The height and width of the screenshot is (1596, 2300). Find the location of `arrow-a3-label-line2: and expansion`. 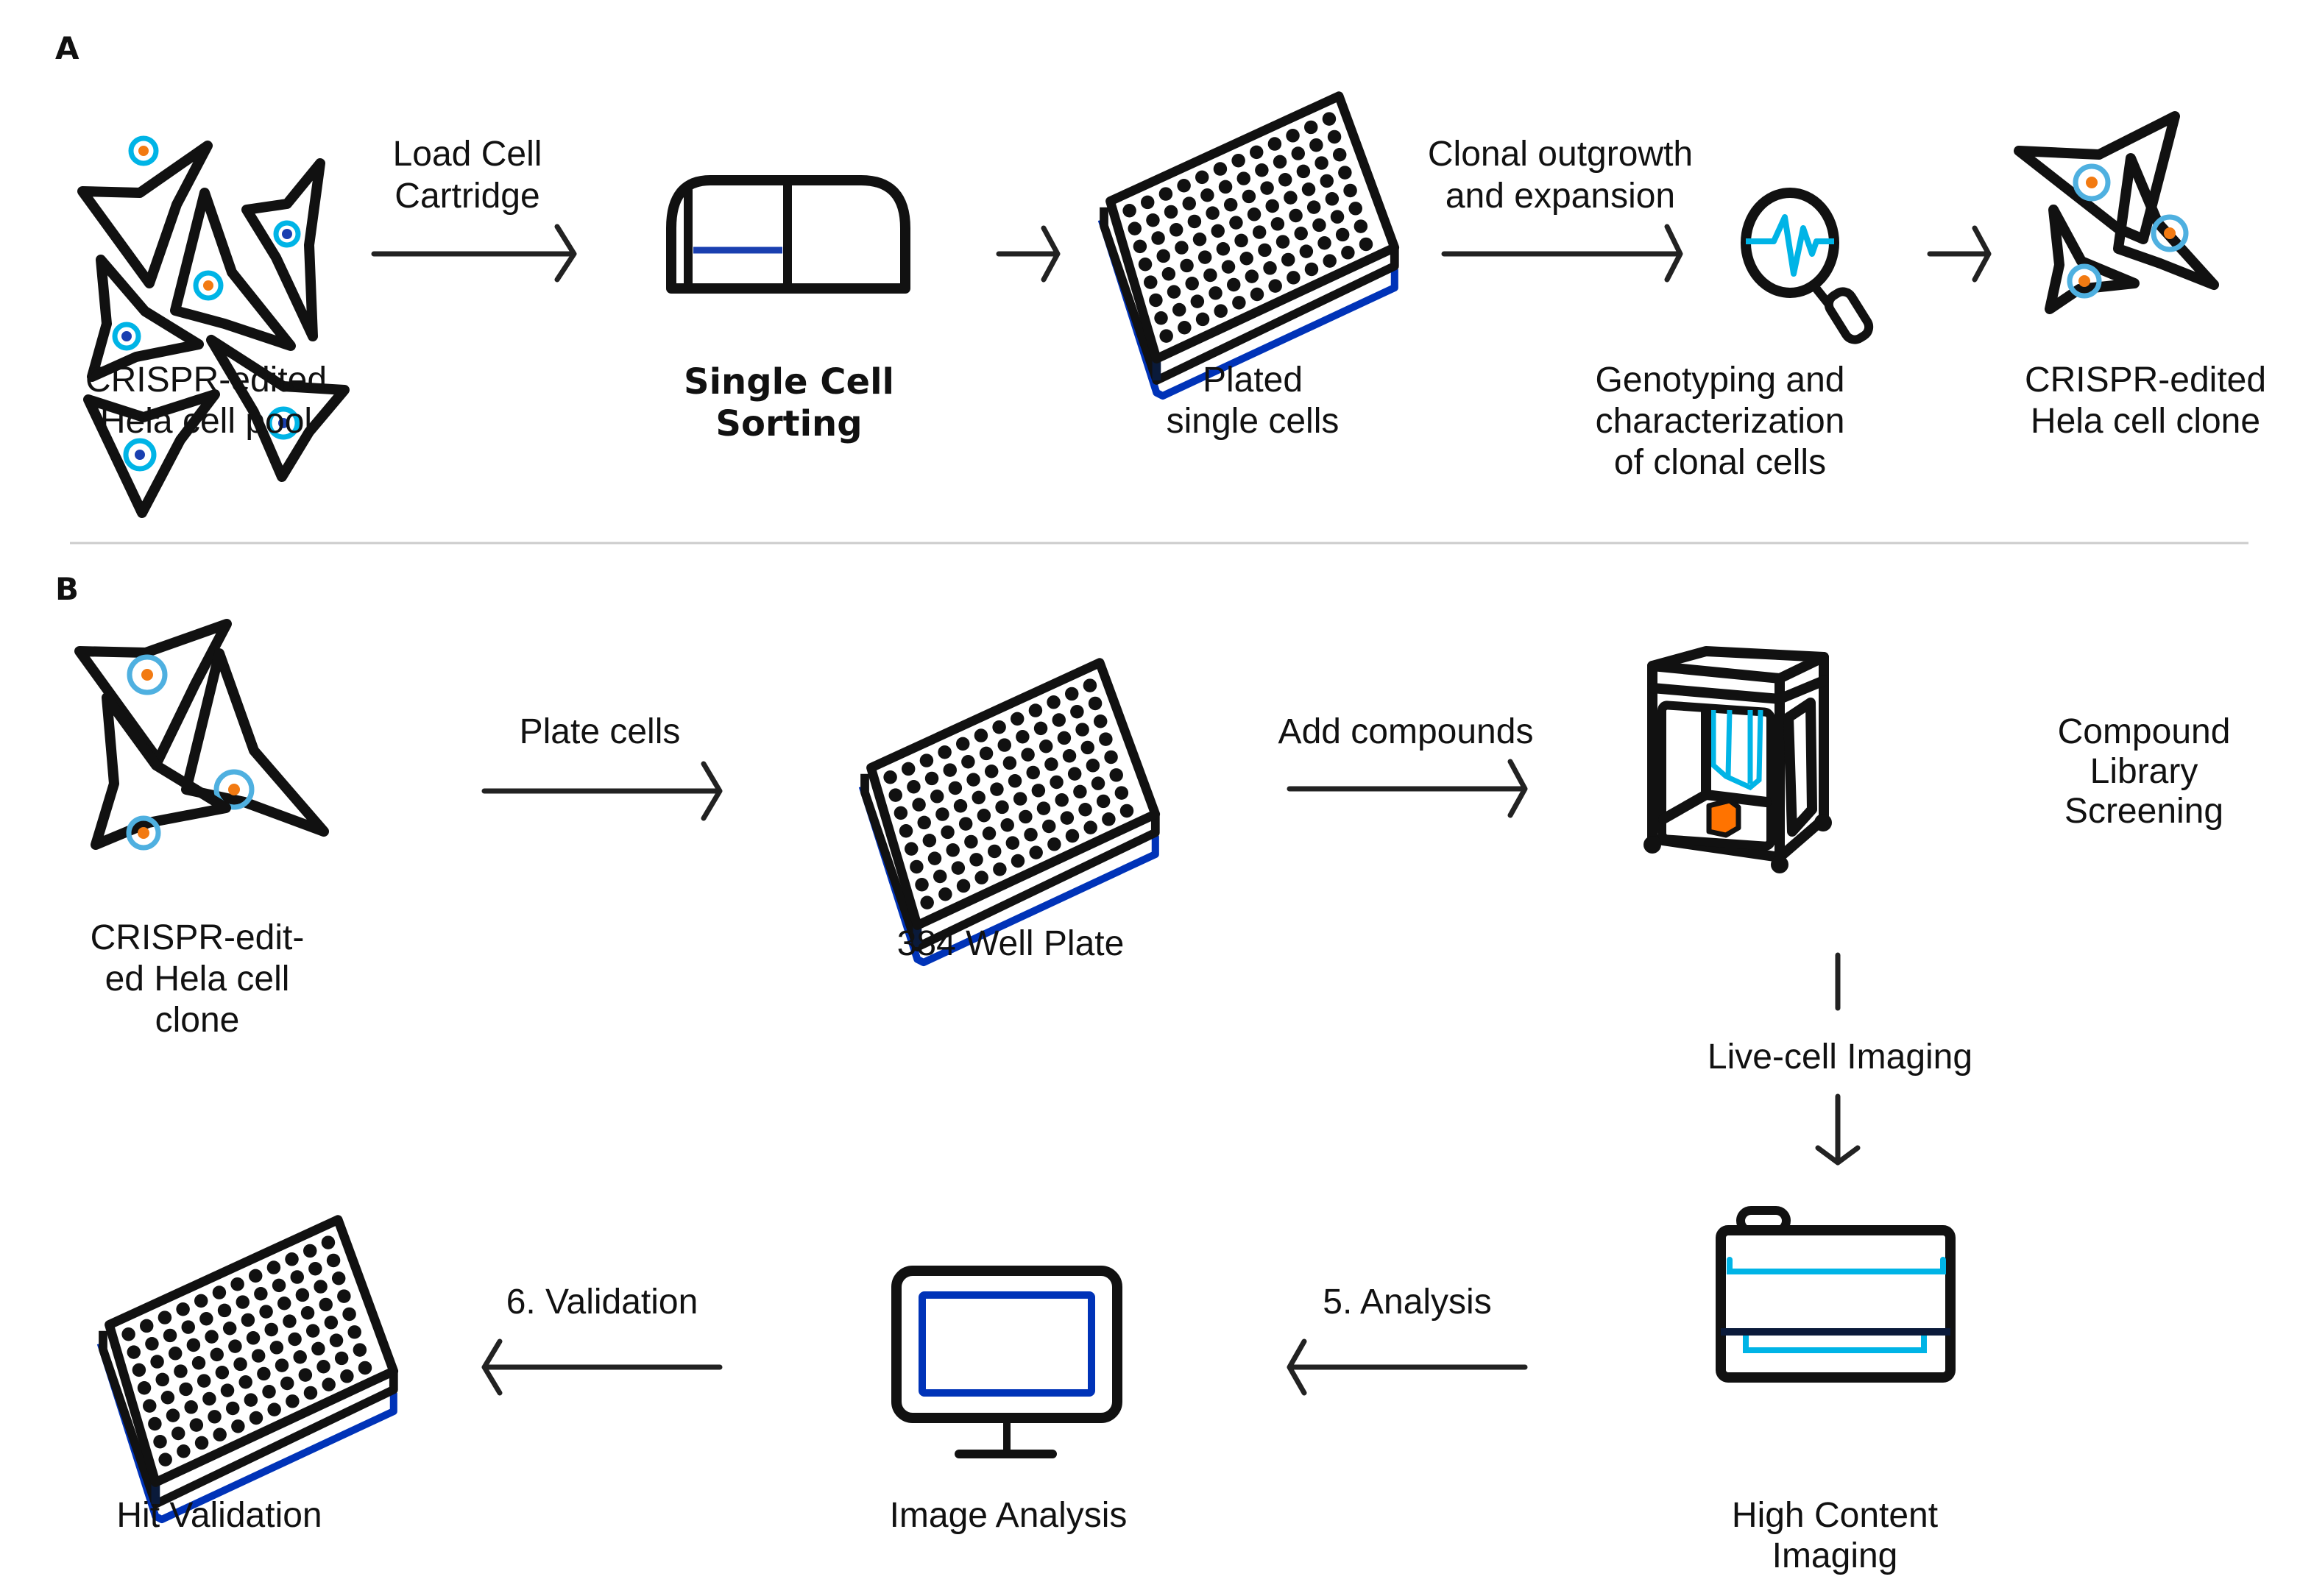

arrow-a3-label-line2: and expansion is located at coordinates (1560, 196).